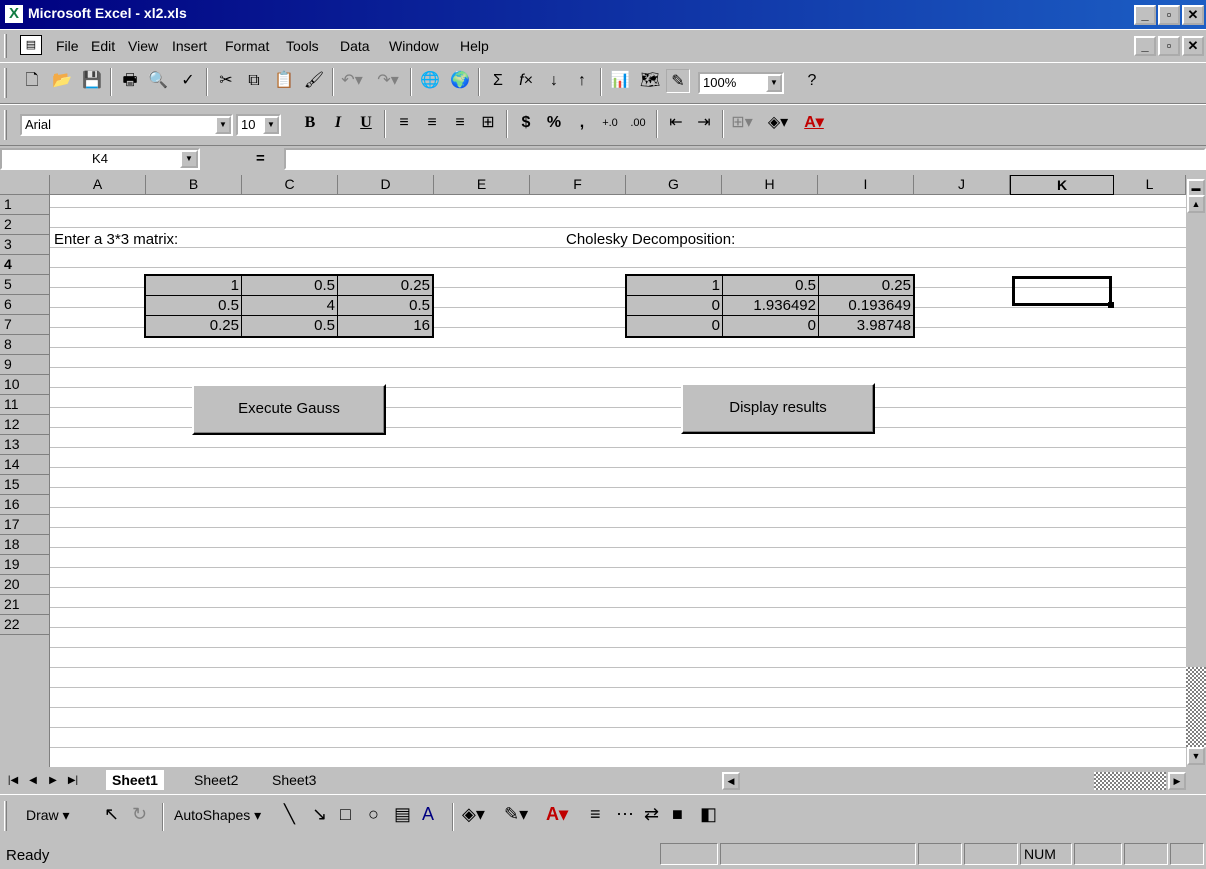  I want to click on formula-input, so click(745, 159).